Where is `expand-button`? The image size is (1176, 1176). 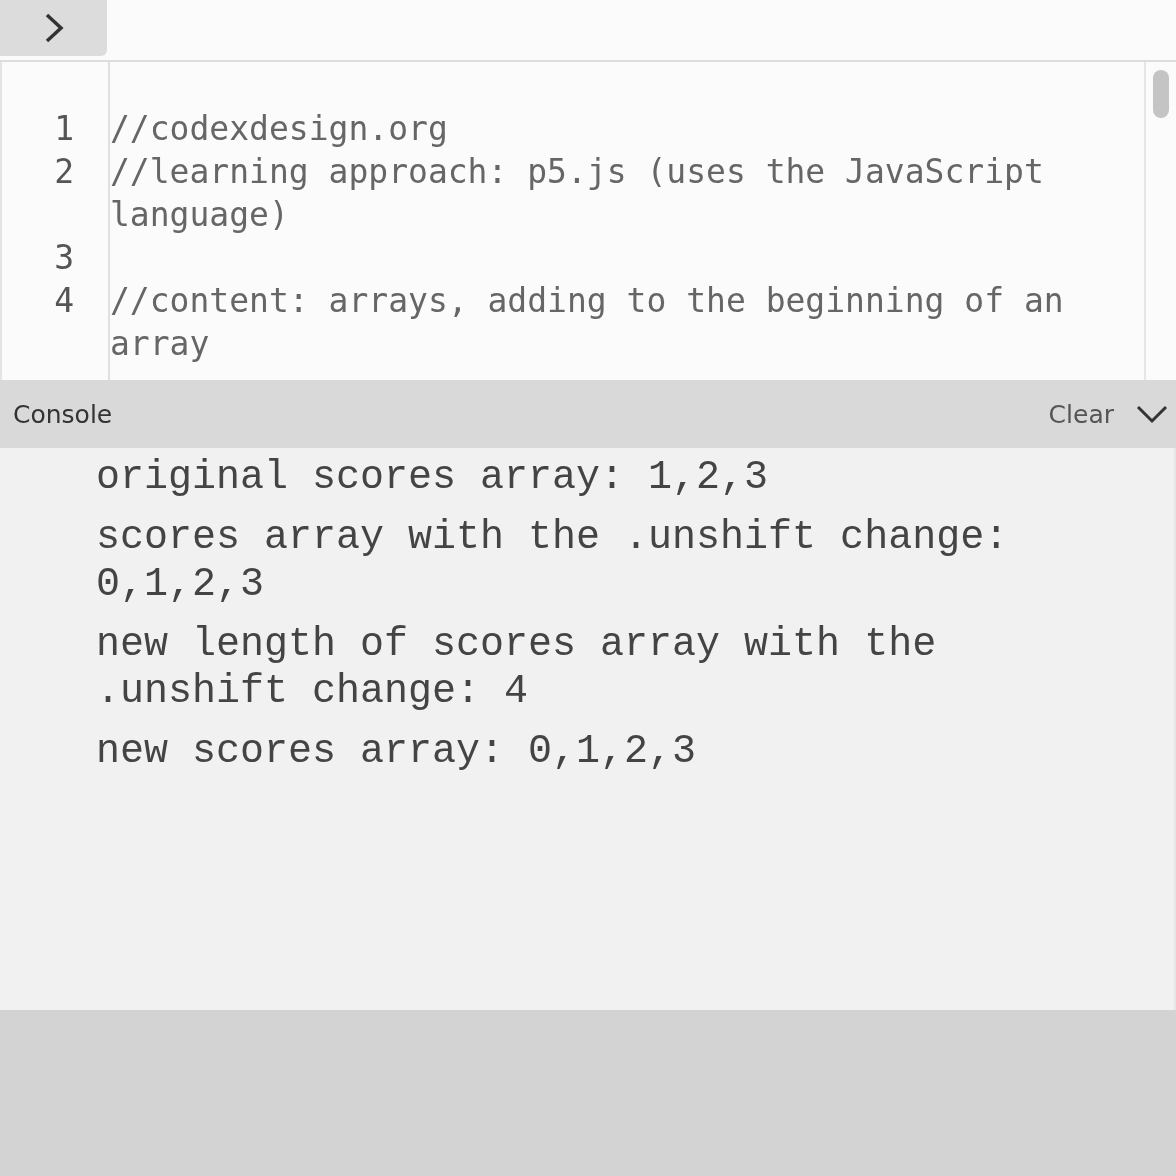
expand-button is located at coordinates (53, 28).